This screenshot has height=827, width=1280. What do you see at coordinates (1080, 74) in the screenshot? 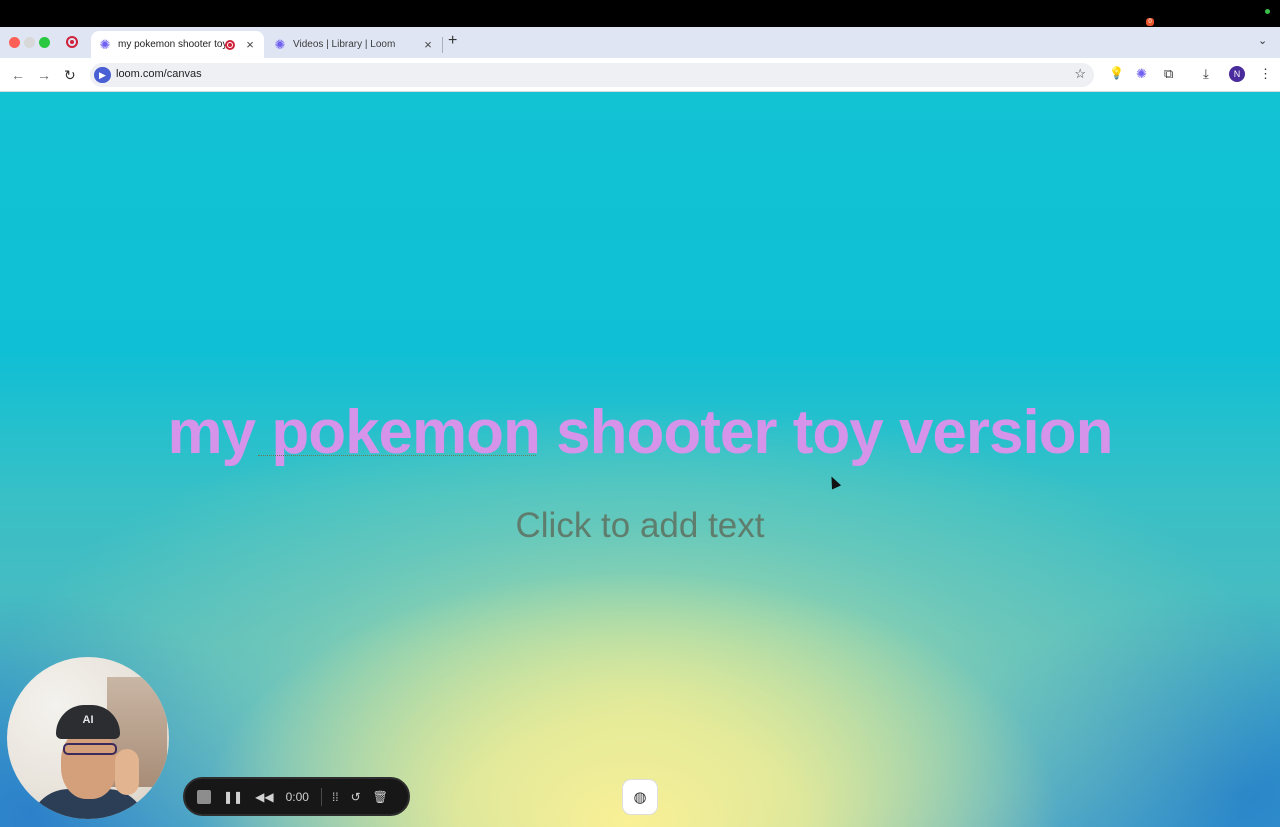
I see `bookmark-star-icon: ☆` at bounding box center [1080, 74].